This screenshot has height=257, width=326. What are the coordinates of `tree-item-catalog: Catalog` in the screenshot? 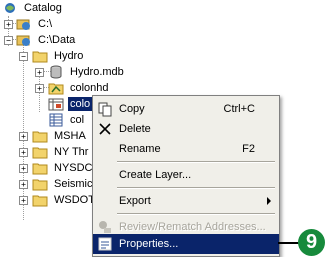 It's located at (33, 8).